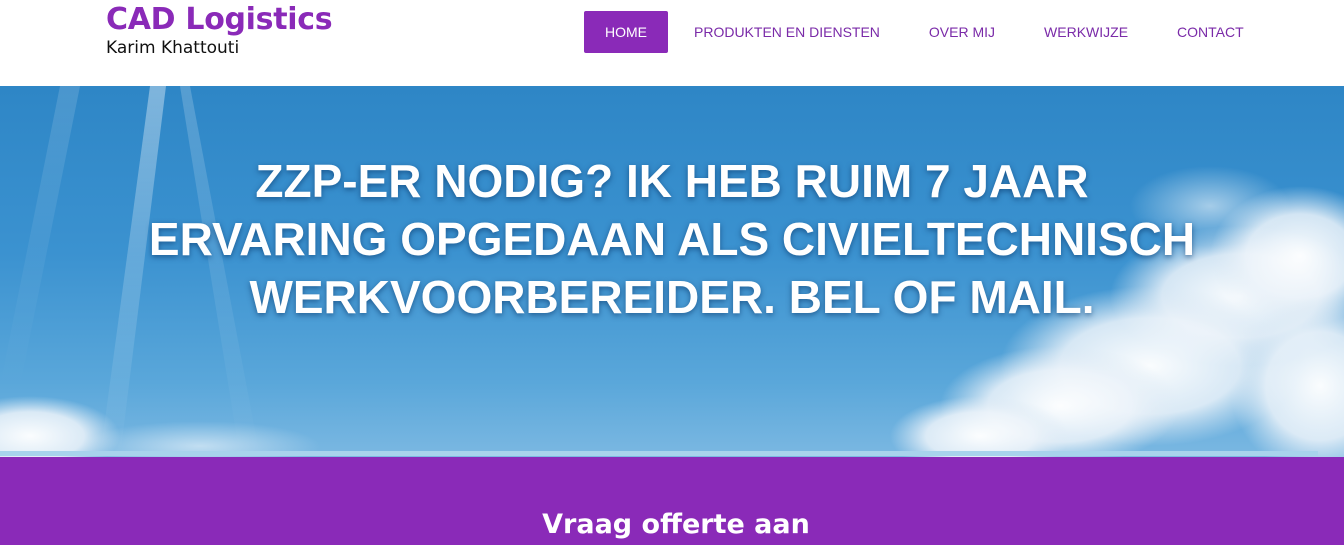  What do you see at coordinates (219, 20) in the screenshot?
I see `brand-title: CAD Logistics` at bounding box center [219, 20].